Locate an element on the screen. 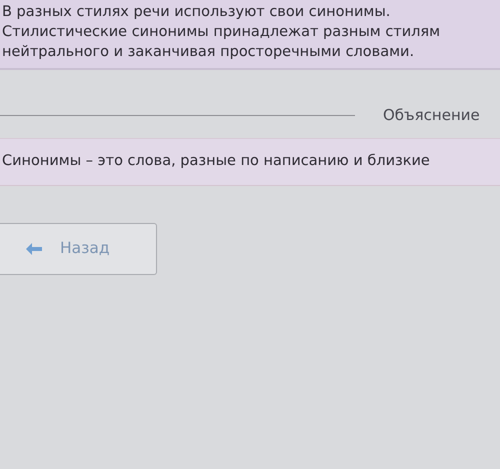 This screenshot has width=500, height=469. summary-text-line: В разных стилях речи используют свои синонимы. is located at coordinates (197, 12).